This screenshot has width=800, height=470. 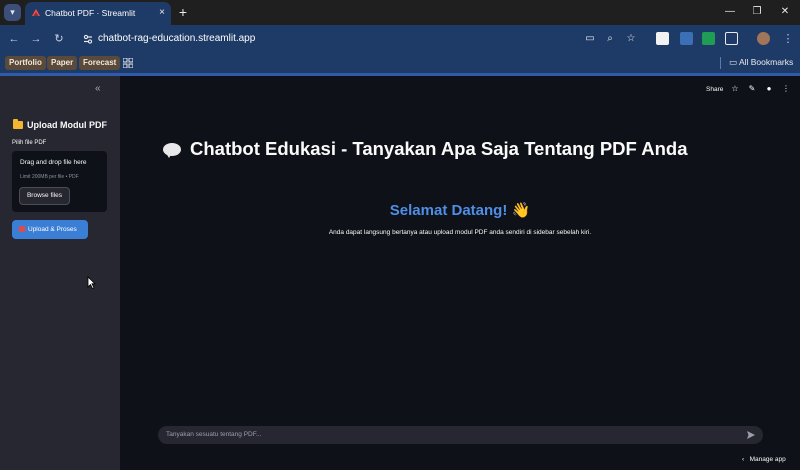 I want to click on all-bookmarks-label: All Bookmarks, so click(x=766, y=62).